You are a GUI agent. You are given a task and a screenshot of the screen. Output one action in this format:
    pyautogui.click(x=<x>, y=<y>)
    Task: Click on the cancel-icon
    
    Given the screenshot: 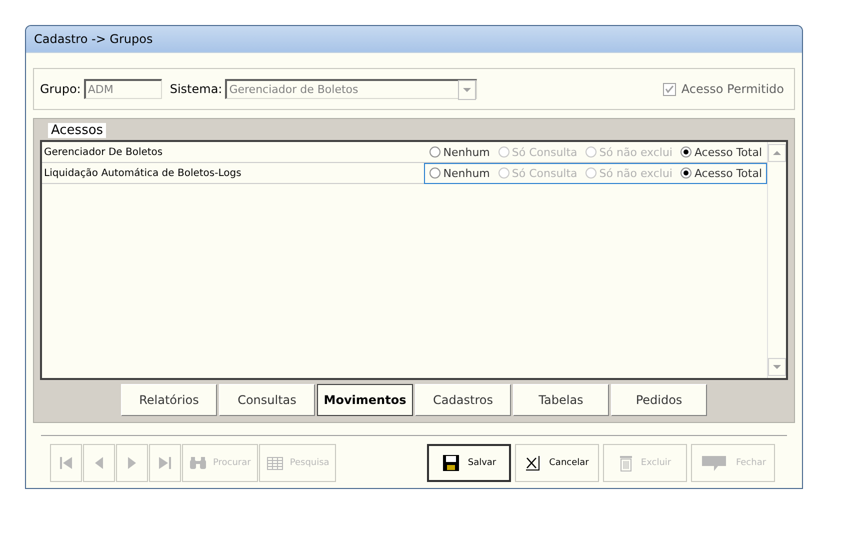 What is the action you would take?
    pyautogui.click(x=533, y=463)
    